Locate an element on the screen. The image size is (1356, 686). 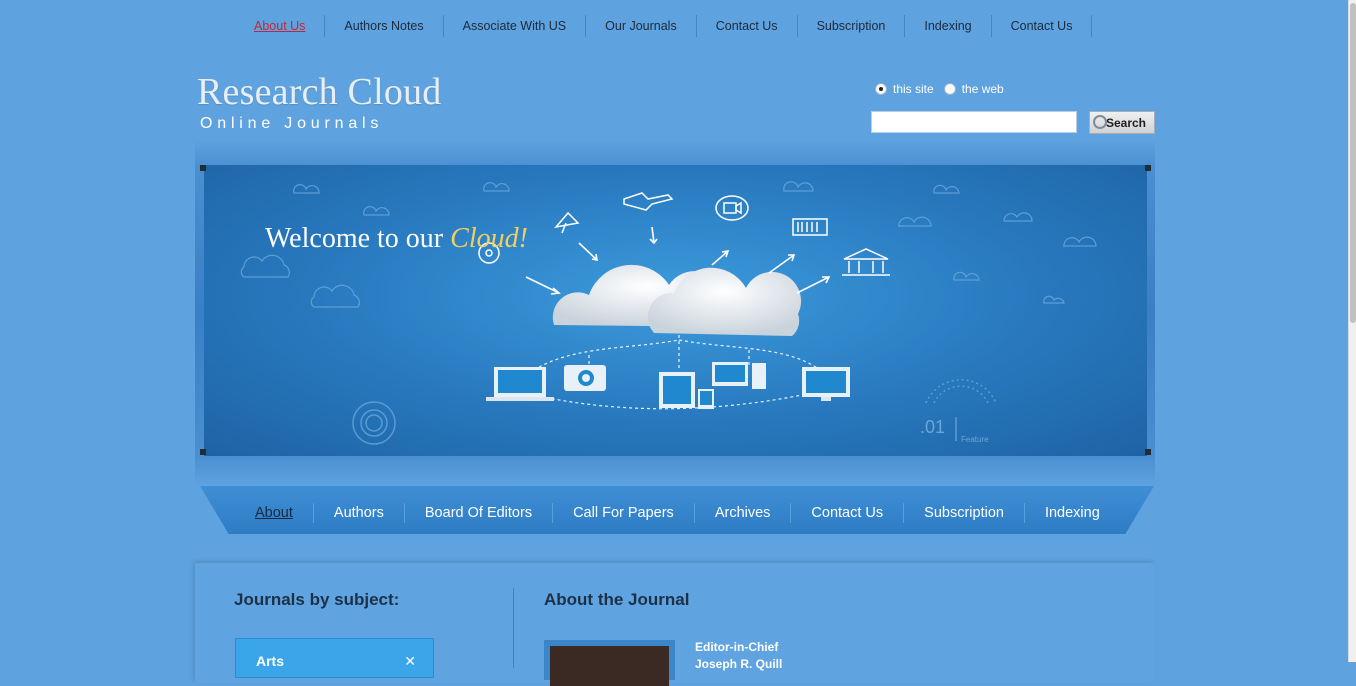
search-scope: this site the web is located at coordinates (944, 89).